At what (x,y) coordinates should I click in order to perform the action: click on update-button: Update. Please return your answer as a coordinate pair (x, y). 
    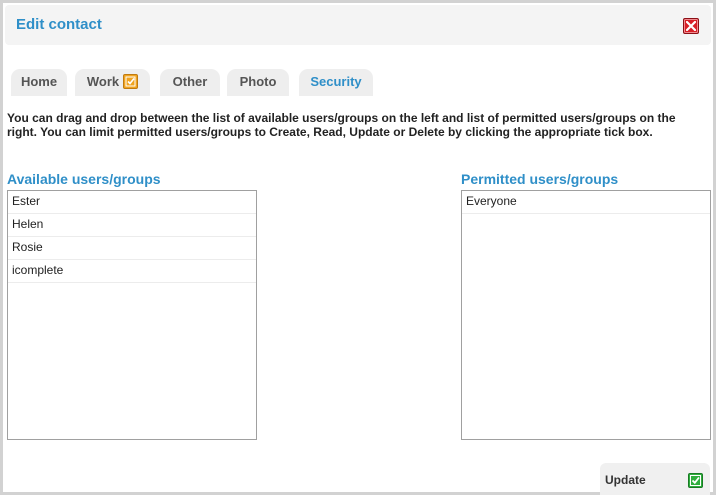
    Looking at the image, I should click on (655, 479).